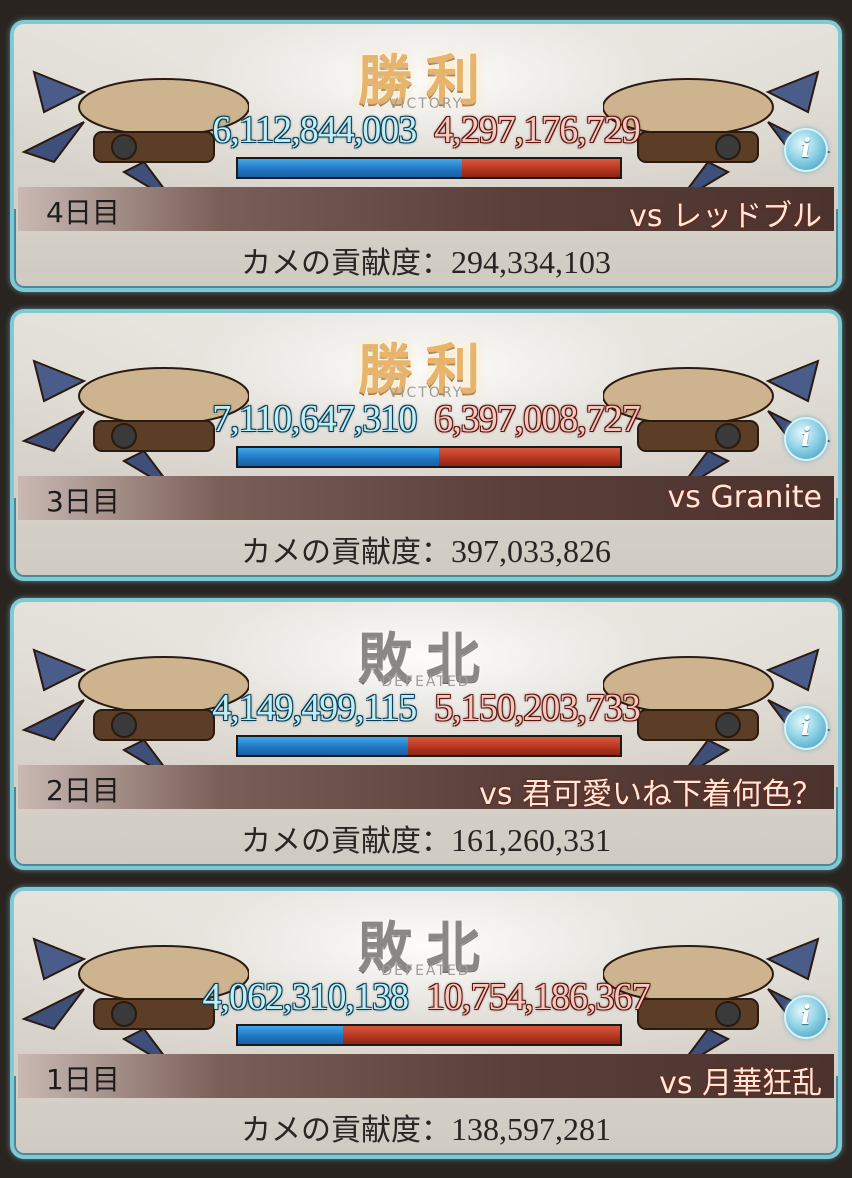 This screenshot has width=852, height=1178. Describe the element at coordinates (426, 498) in the screenshot. I see `match-strip: 3日目 vs Granite` at that location.